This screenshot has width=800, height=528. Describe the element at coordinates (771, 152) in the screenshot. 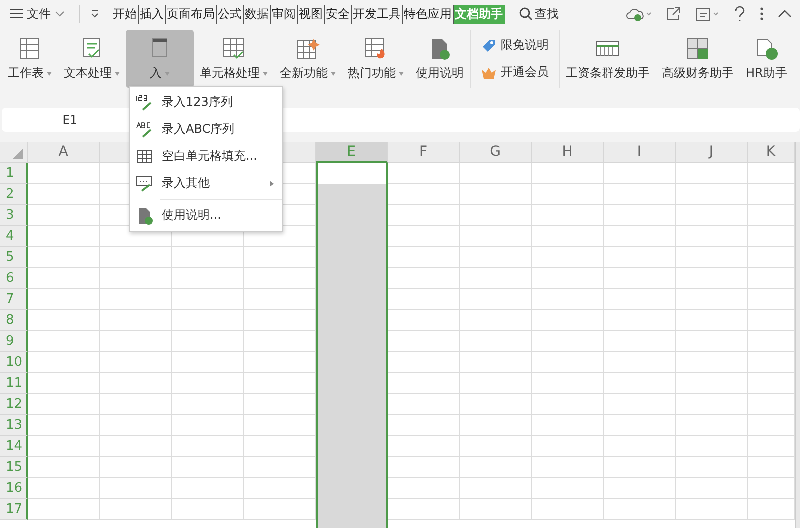

I see `column-header: K` at that location.